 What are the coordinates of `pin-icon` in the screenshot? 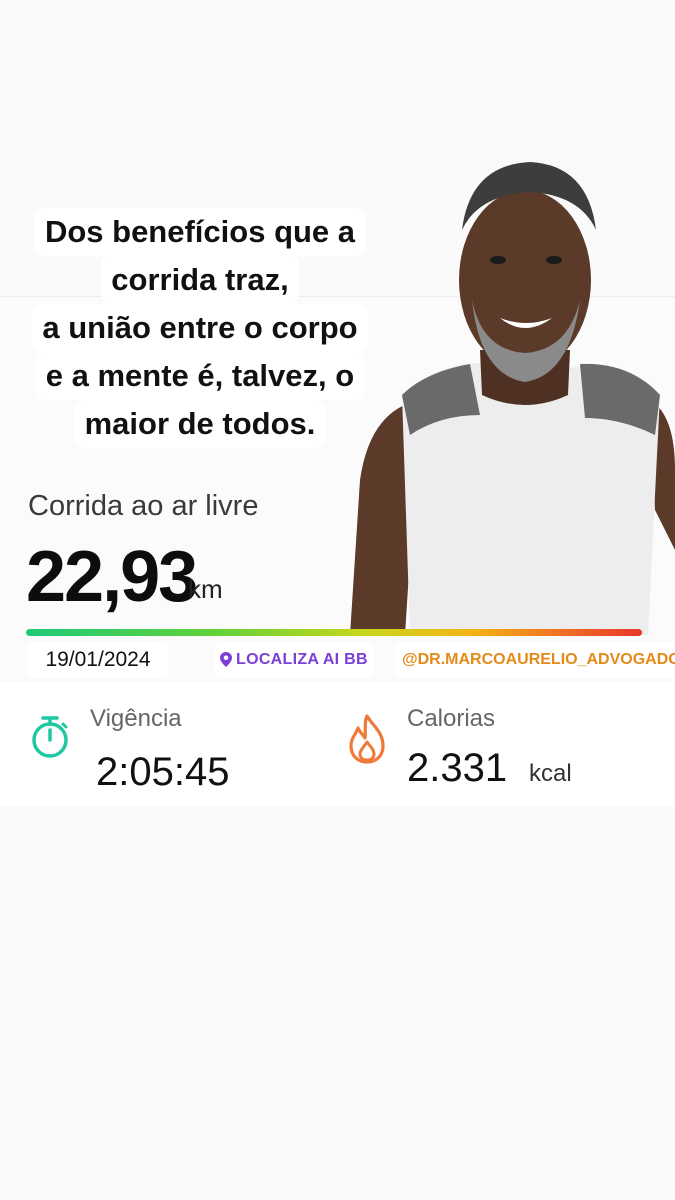 It's located at (226, 660).